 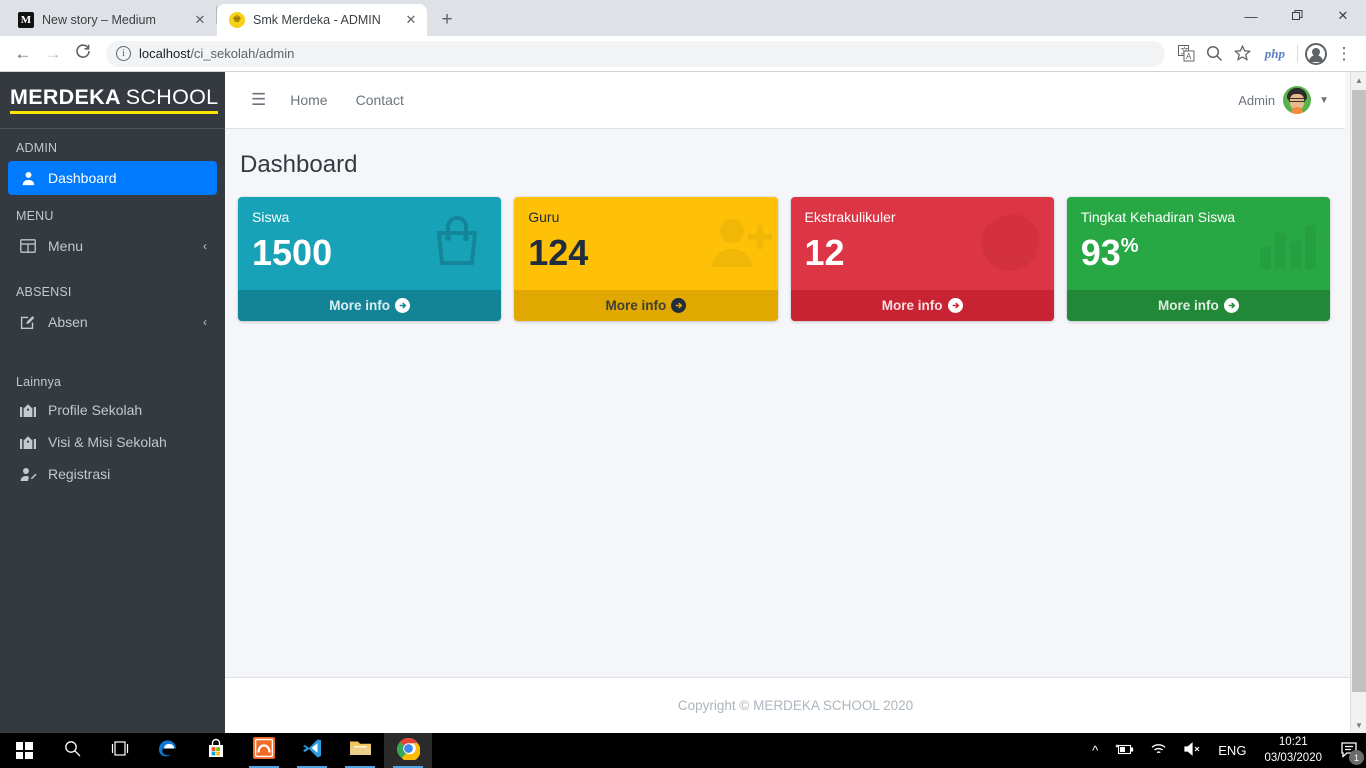 What do you see at coordinates (1293, 757) in the screenshot?
I see `clock-date: 03/03/2020` at bounding box center [1293, 757].